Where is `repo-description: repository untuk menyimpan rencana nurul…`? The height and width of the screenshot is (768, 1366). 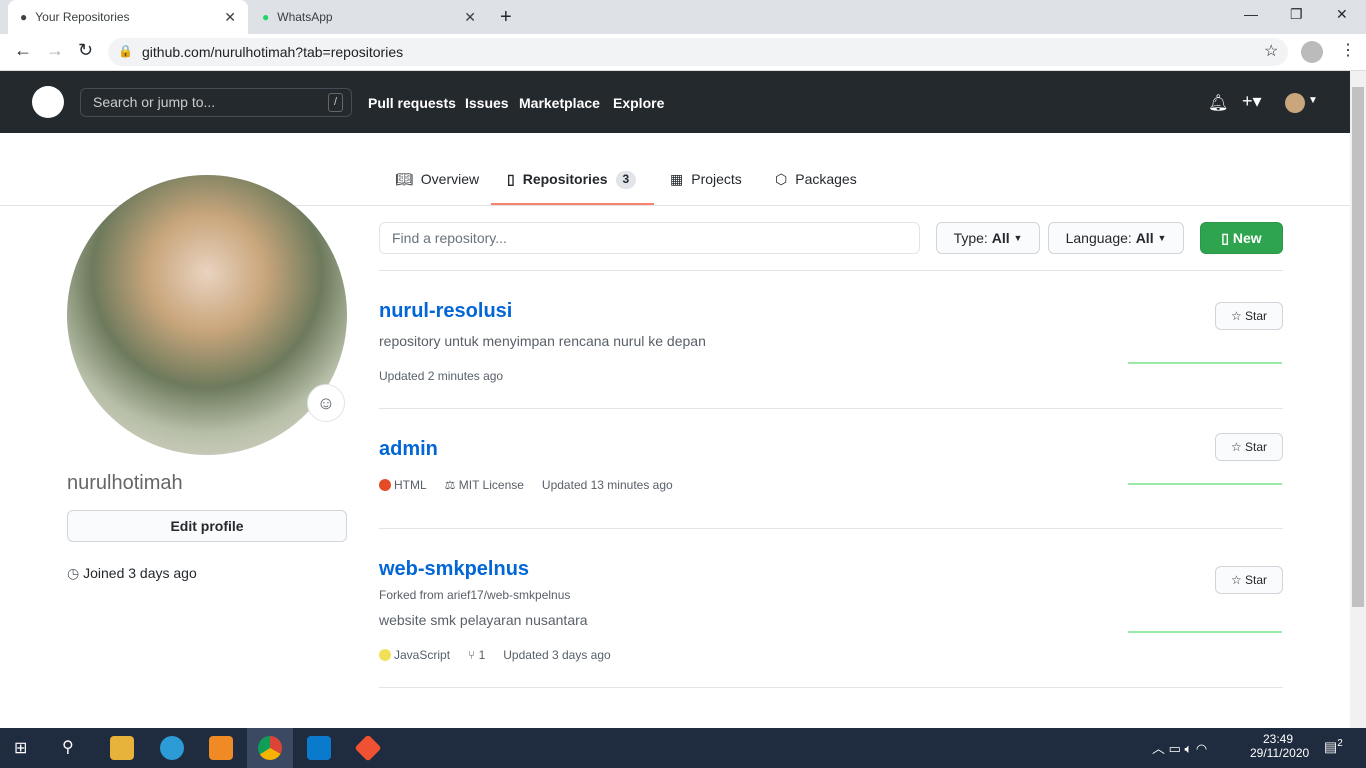 repo-description: repository untuk menyimpan rencana nurul… is located at coordinates (542, 341).